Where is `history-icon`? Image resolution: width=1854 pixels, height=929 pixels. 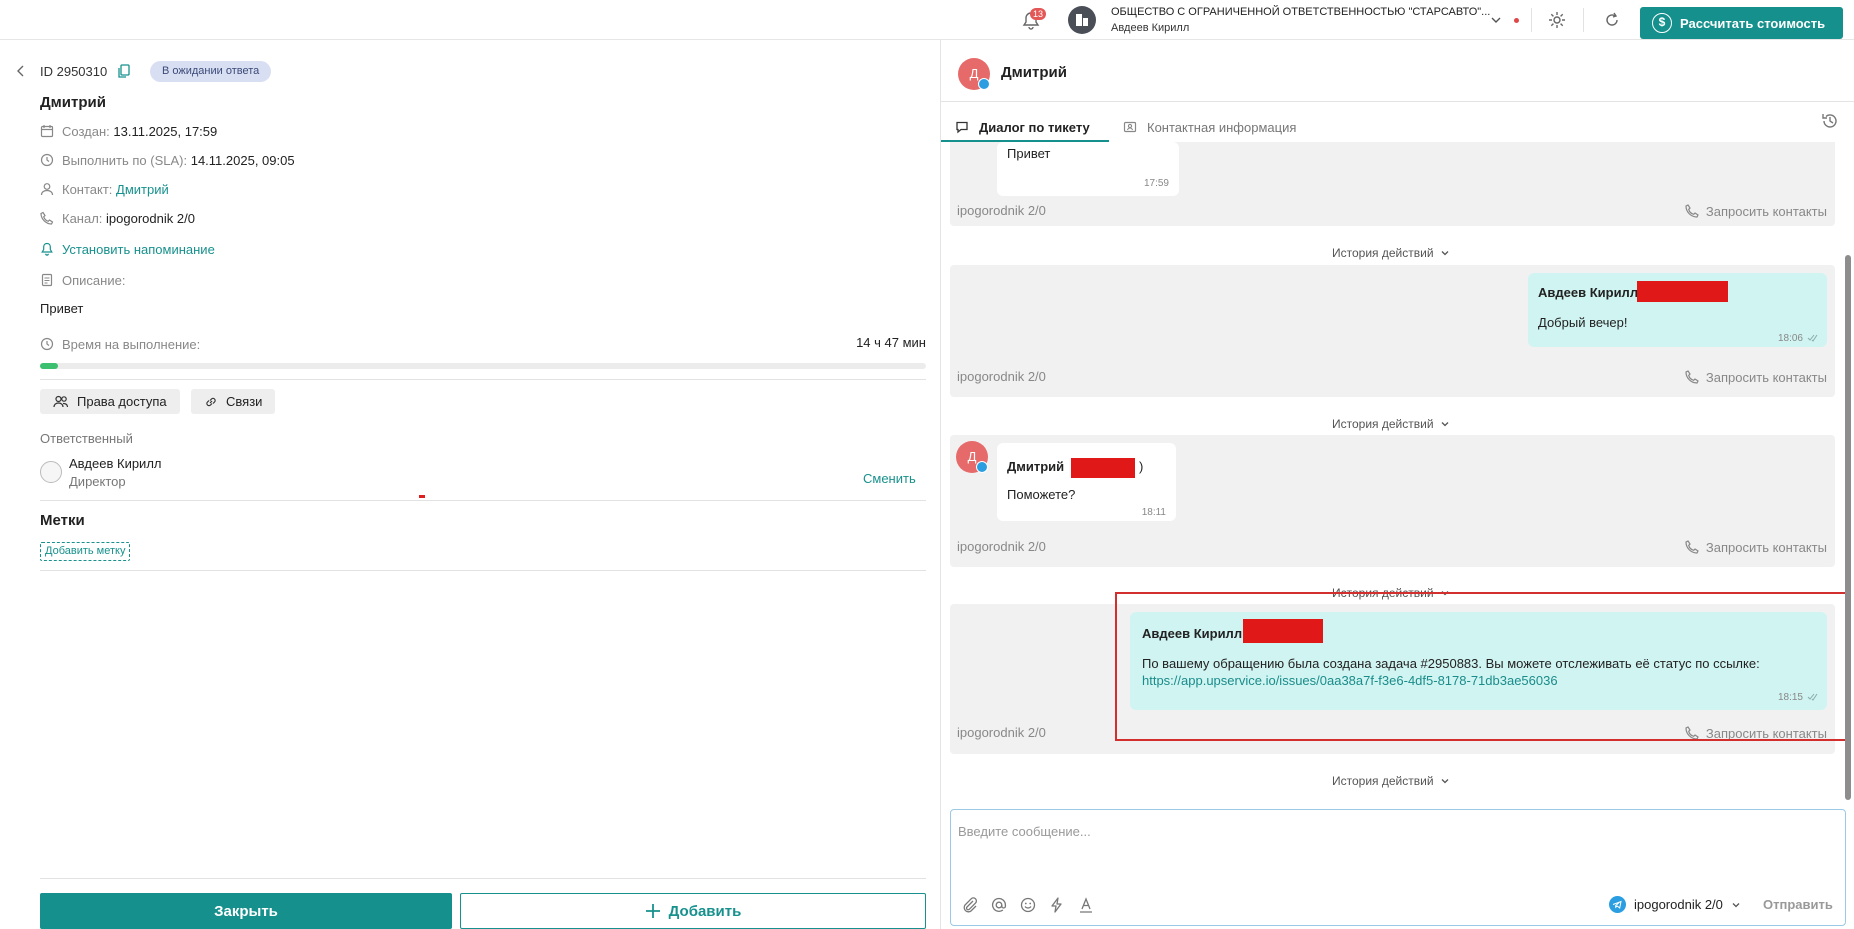 history-icon is located at coordinates (1830, 121).